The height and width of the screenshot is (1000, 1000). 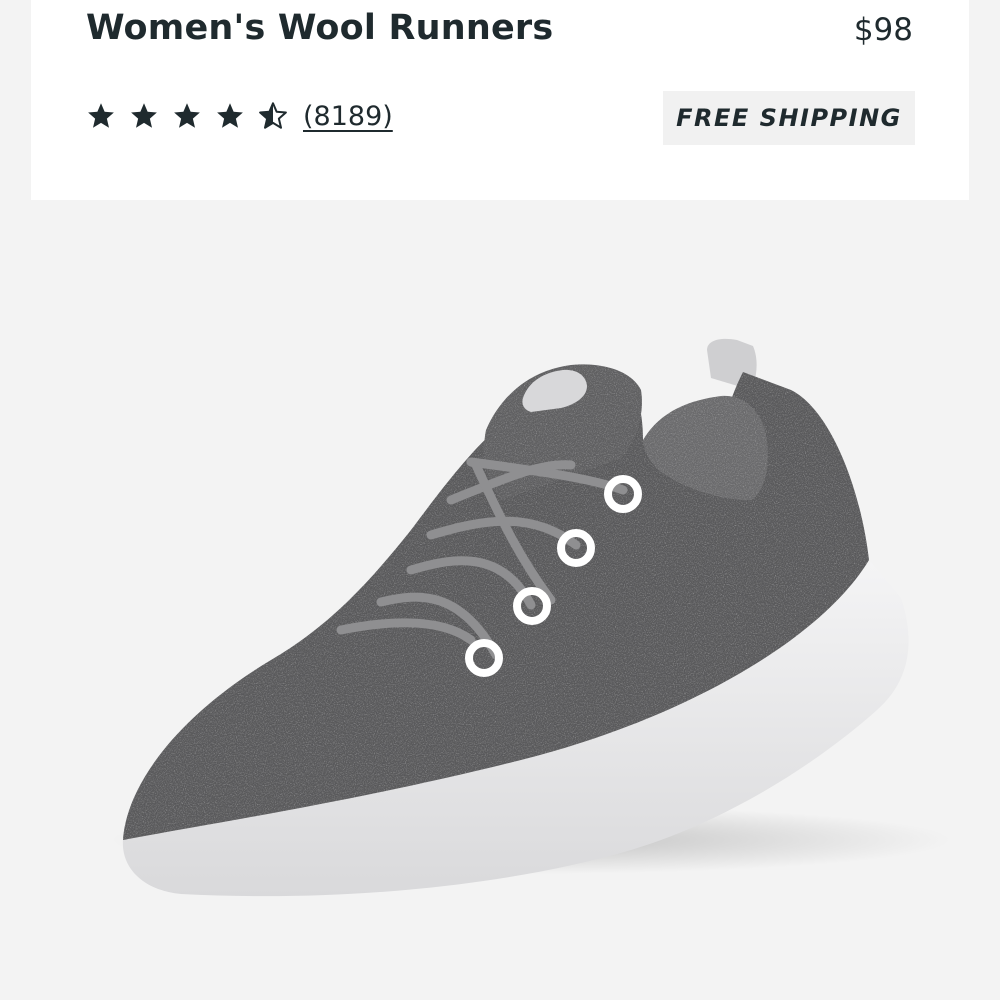 I want to click on star-half-icon, so click(x=273, y=115).